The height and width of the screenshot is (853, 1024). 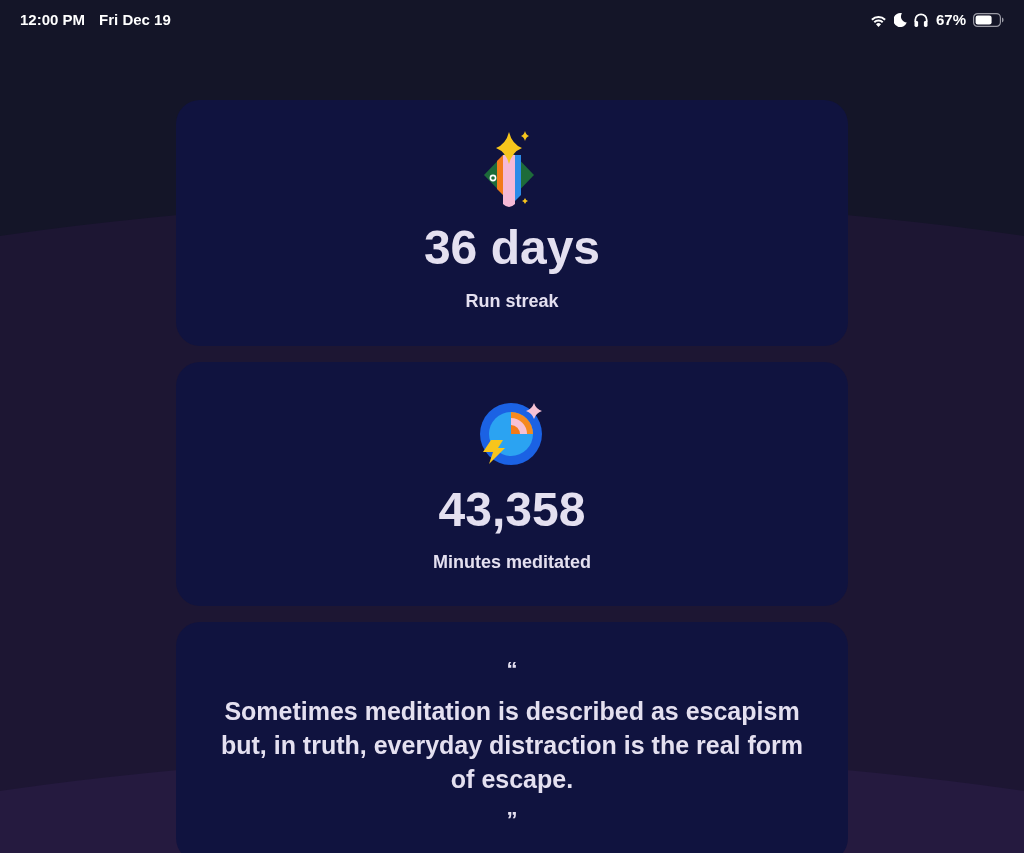 I want to click on moon-icon, so click(x=900, y=20).